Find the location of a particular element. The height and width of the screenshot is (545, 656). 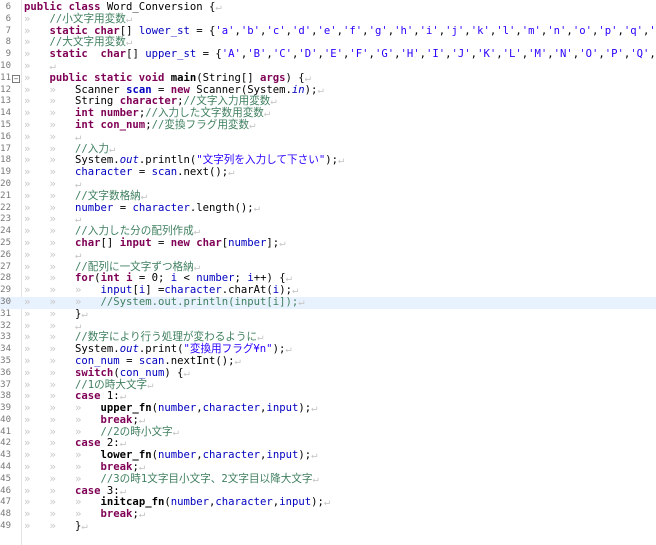

line-number: 34 is located at coordinates (5, 349).